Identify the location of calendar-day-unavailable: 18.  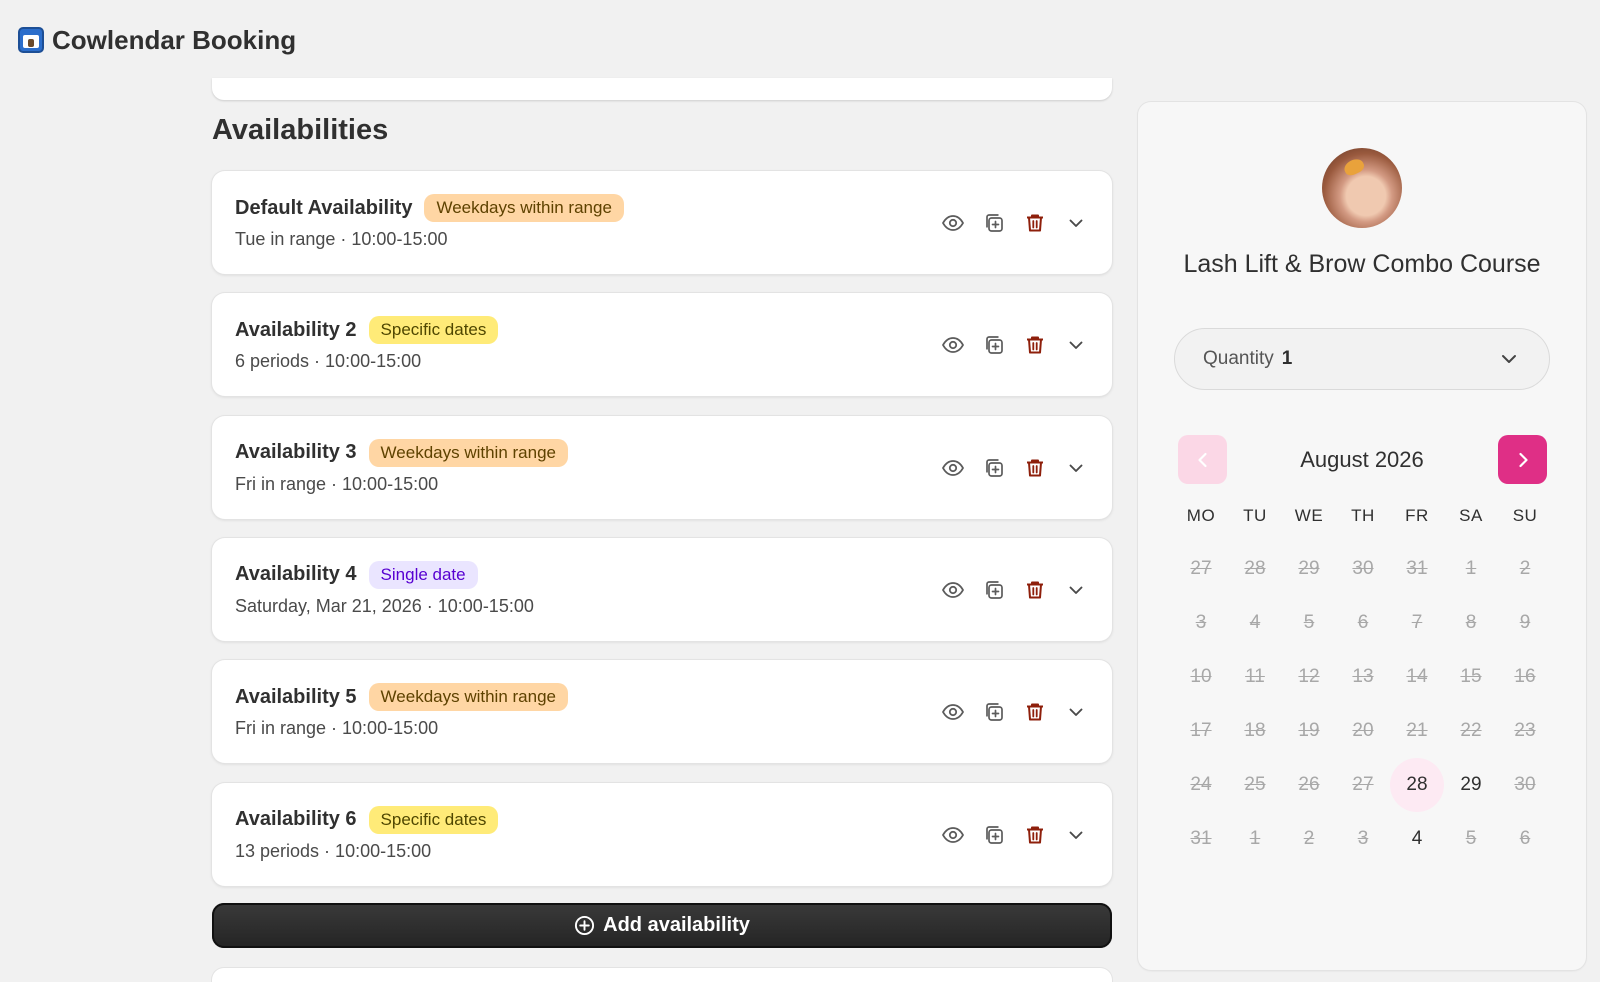
(1255, 730).